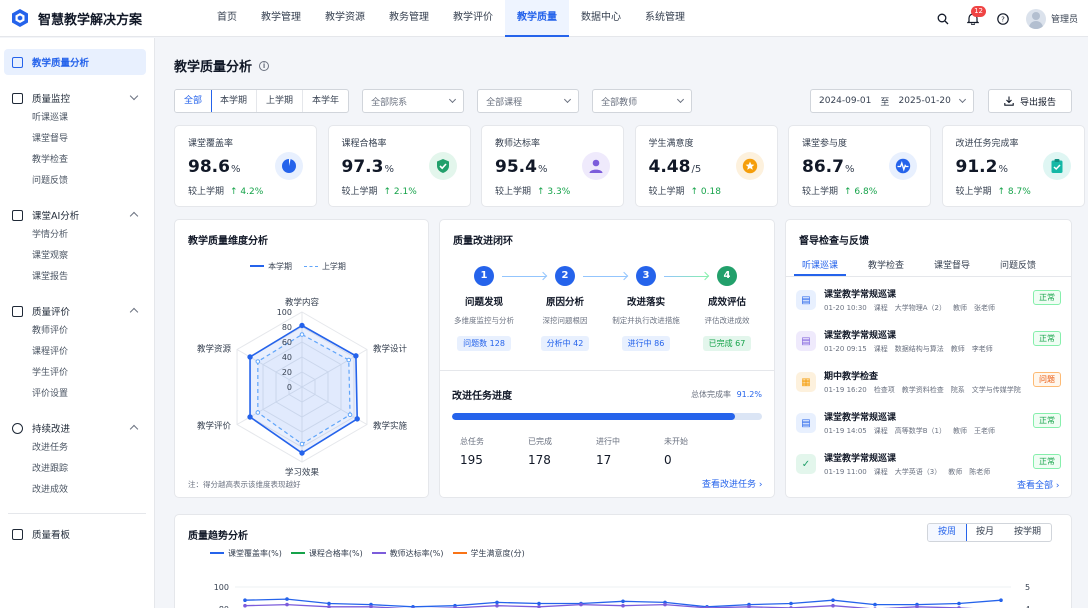 The image size is (1088, 608). What do you see at coordinates (77, 311) in the screenshot?
I see `sidebar-group-header: 质量评价` at bounding box center [77, 311].